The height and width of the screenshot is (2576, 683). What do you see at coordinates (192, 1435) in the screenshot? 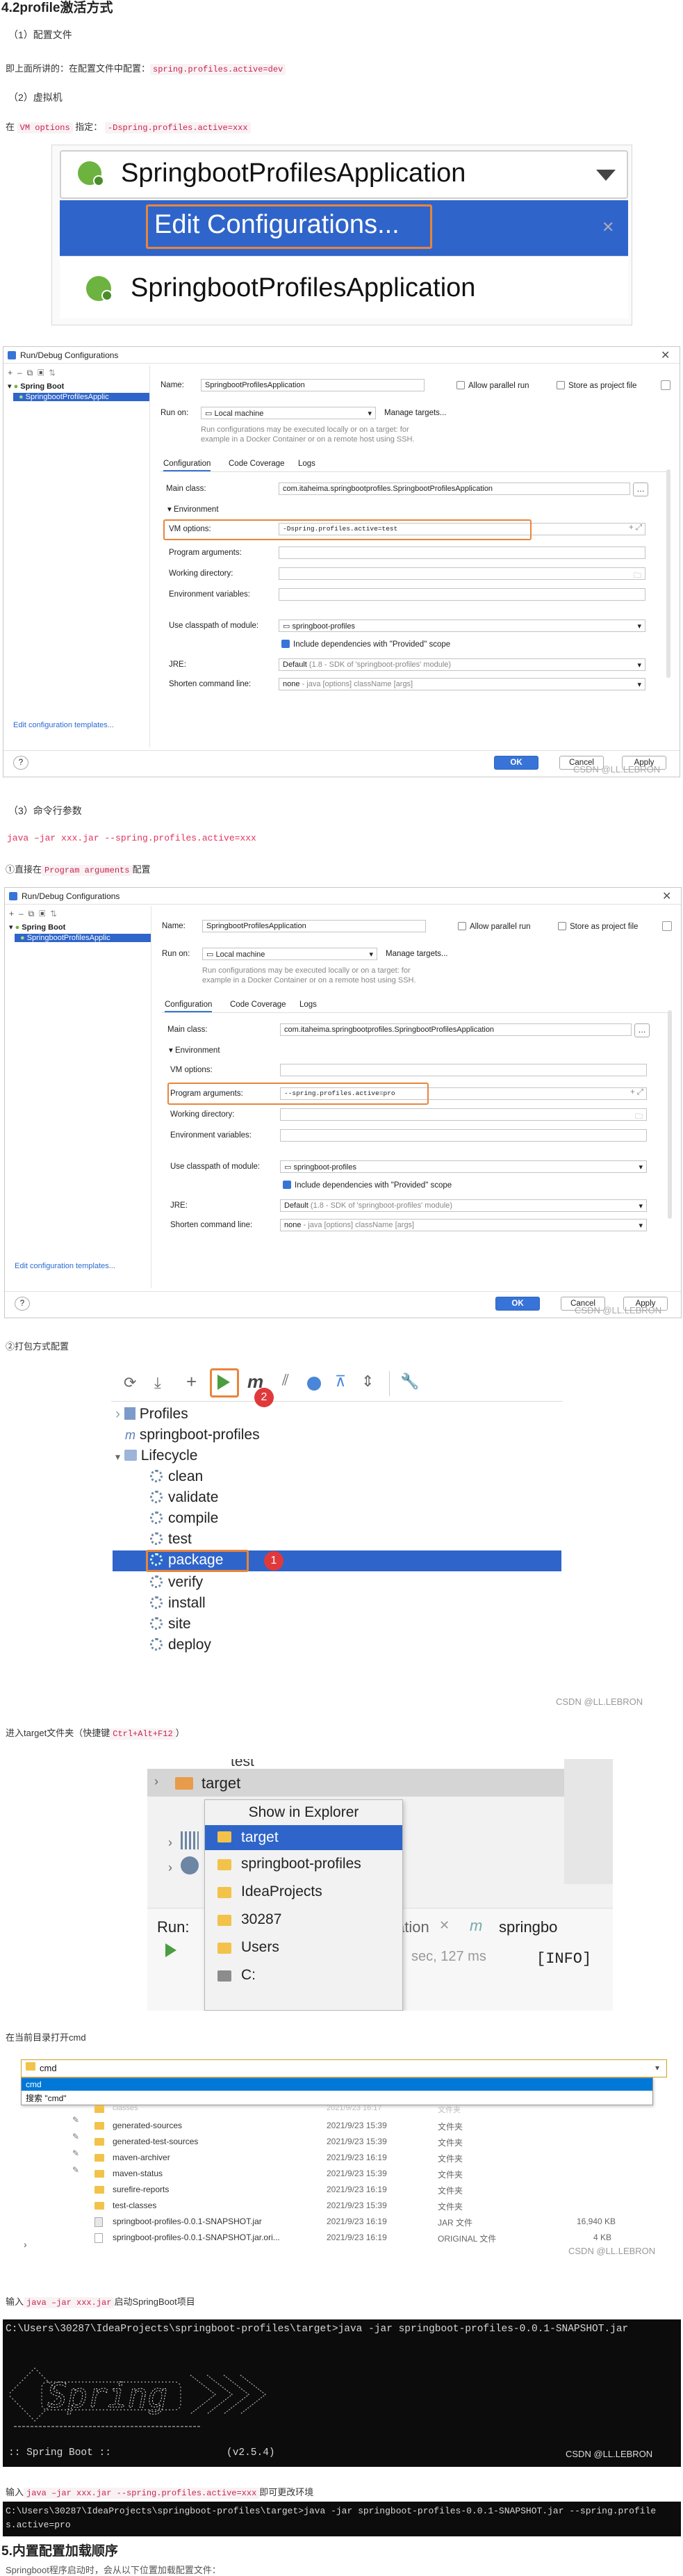
I see `tree-project: m springboot-profiles` at bounding box center [192, 1435].